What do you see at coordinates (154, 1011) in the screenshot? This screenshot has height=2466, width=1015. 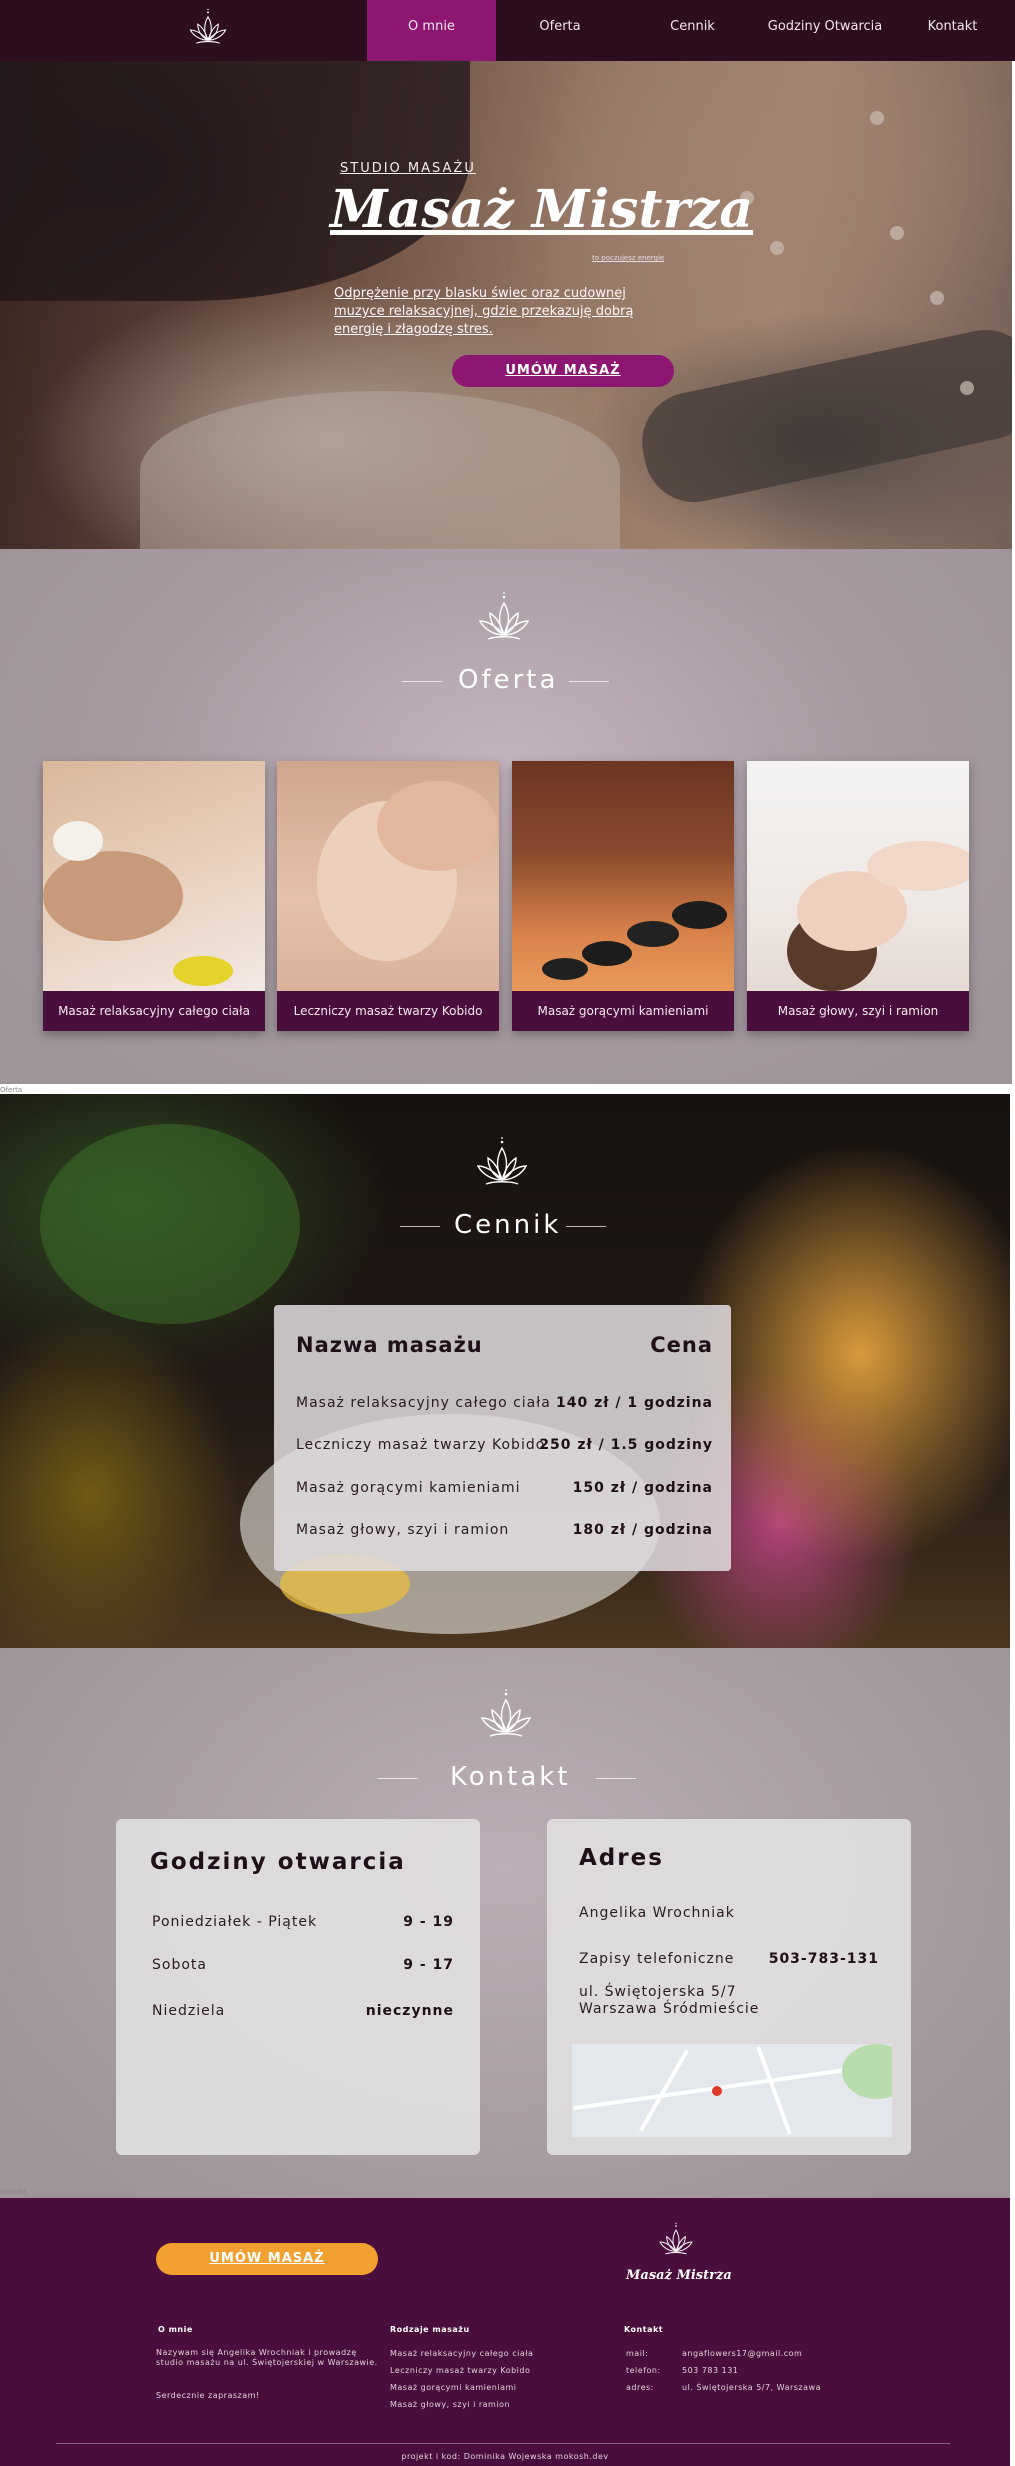 I see `offer-caption: Masaż relaksacyjny całego ciała` at bounding box center [154, 1011].